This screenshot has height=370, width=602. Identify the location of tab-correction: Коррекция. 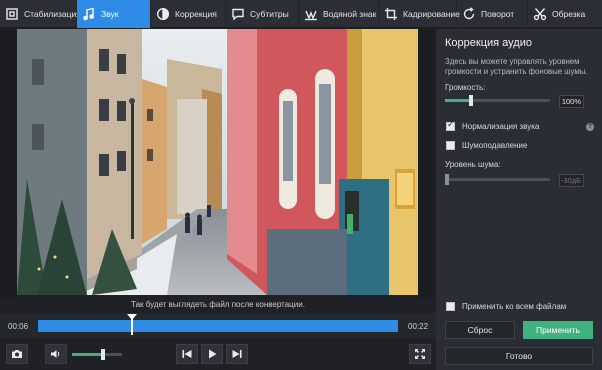
(188, 14).